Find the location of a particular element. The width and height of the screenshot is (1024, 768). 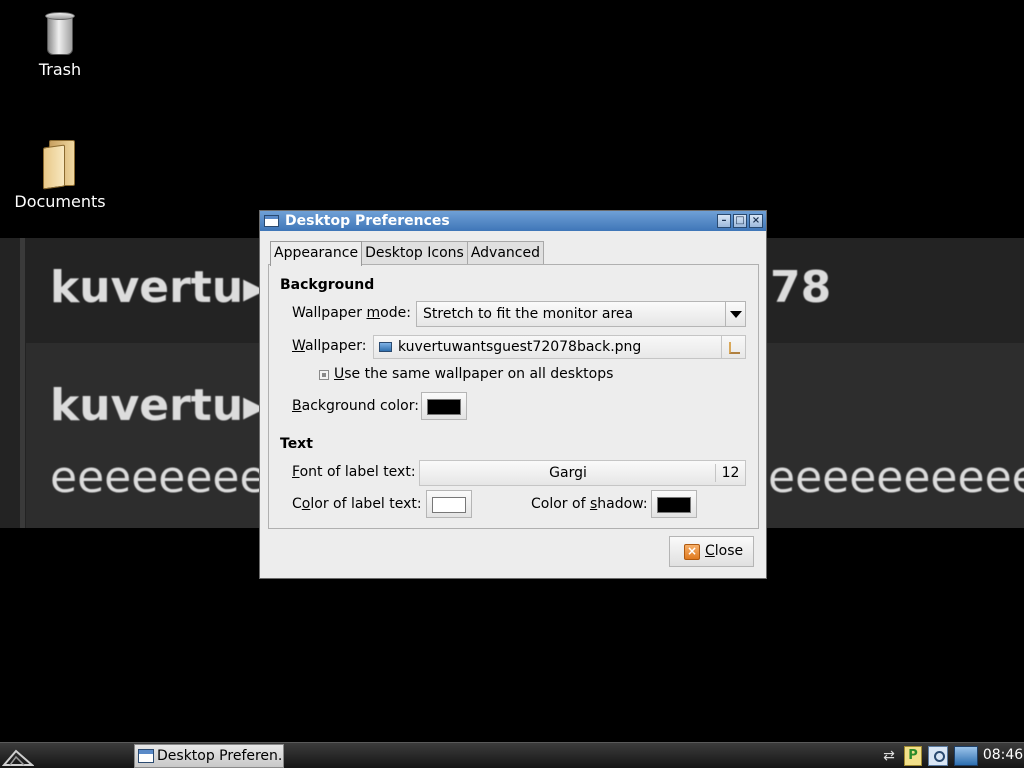

background-color-button is located at coordinates (444, 406).